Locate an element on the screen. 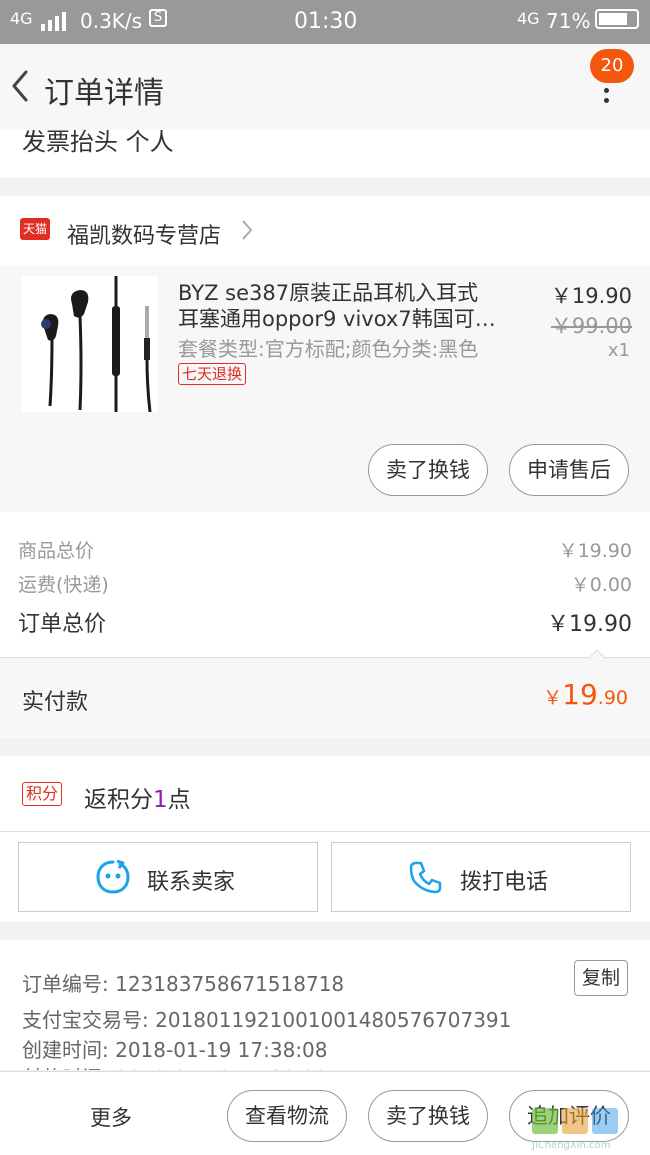 Image resolution: width=650 pixels, height=1155 pixels. points-tag: 积分 is located at coordinates (42, 794).